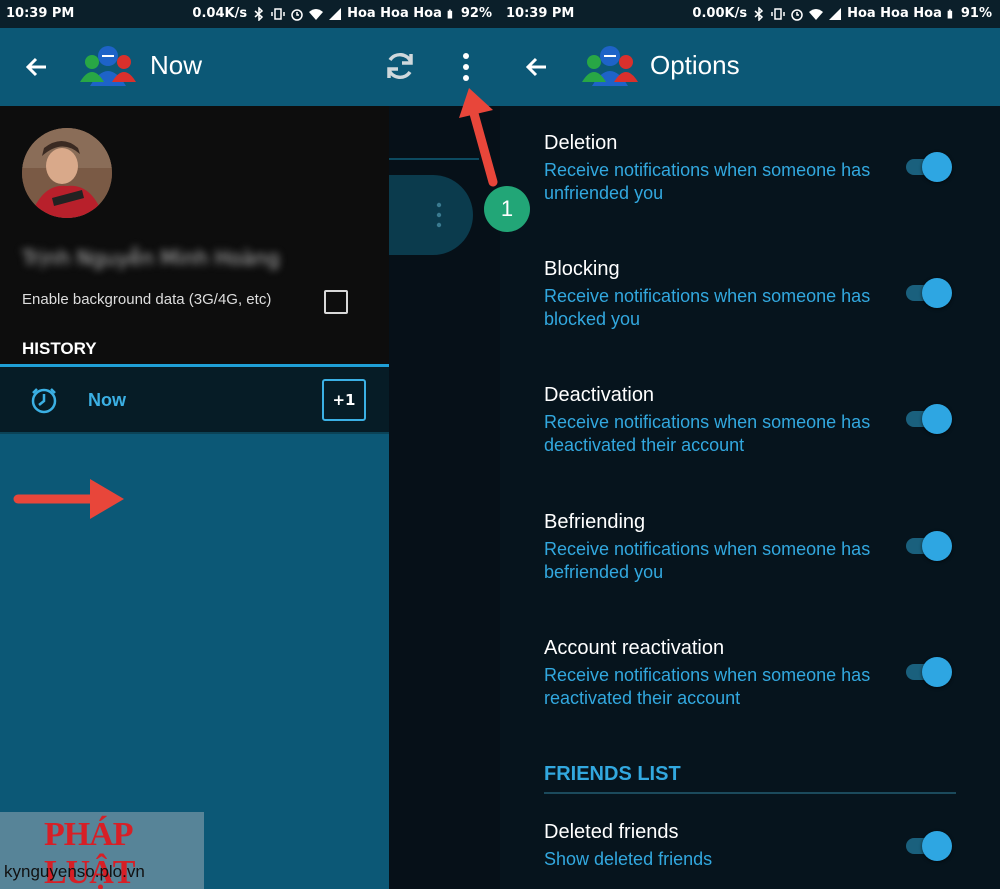 Image resolution: width=1000 pixels, height=889 pixels. I want to click on blocking-toggle, so click(929, 293).